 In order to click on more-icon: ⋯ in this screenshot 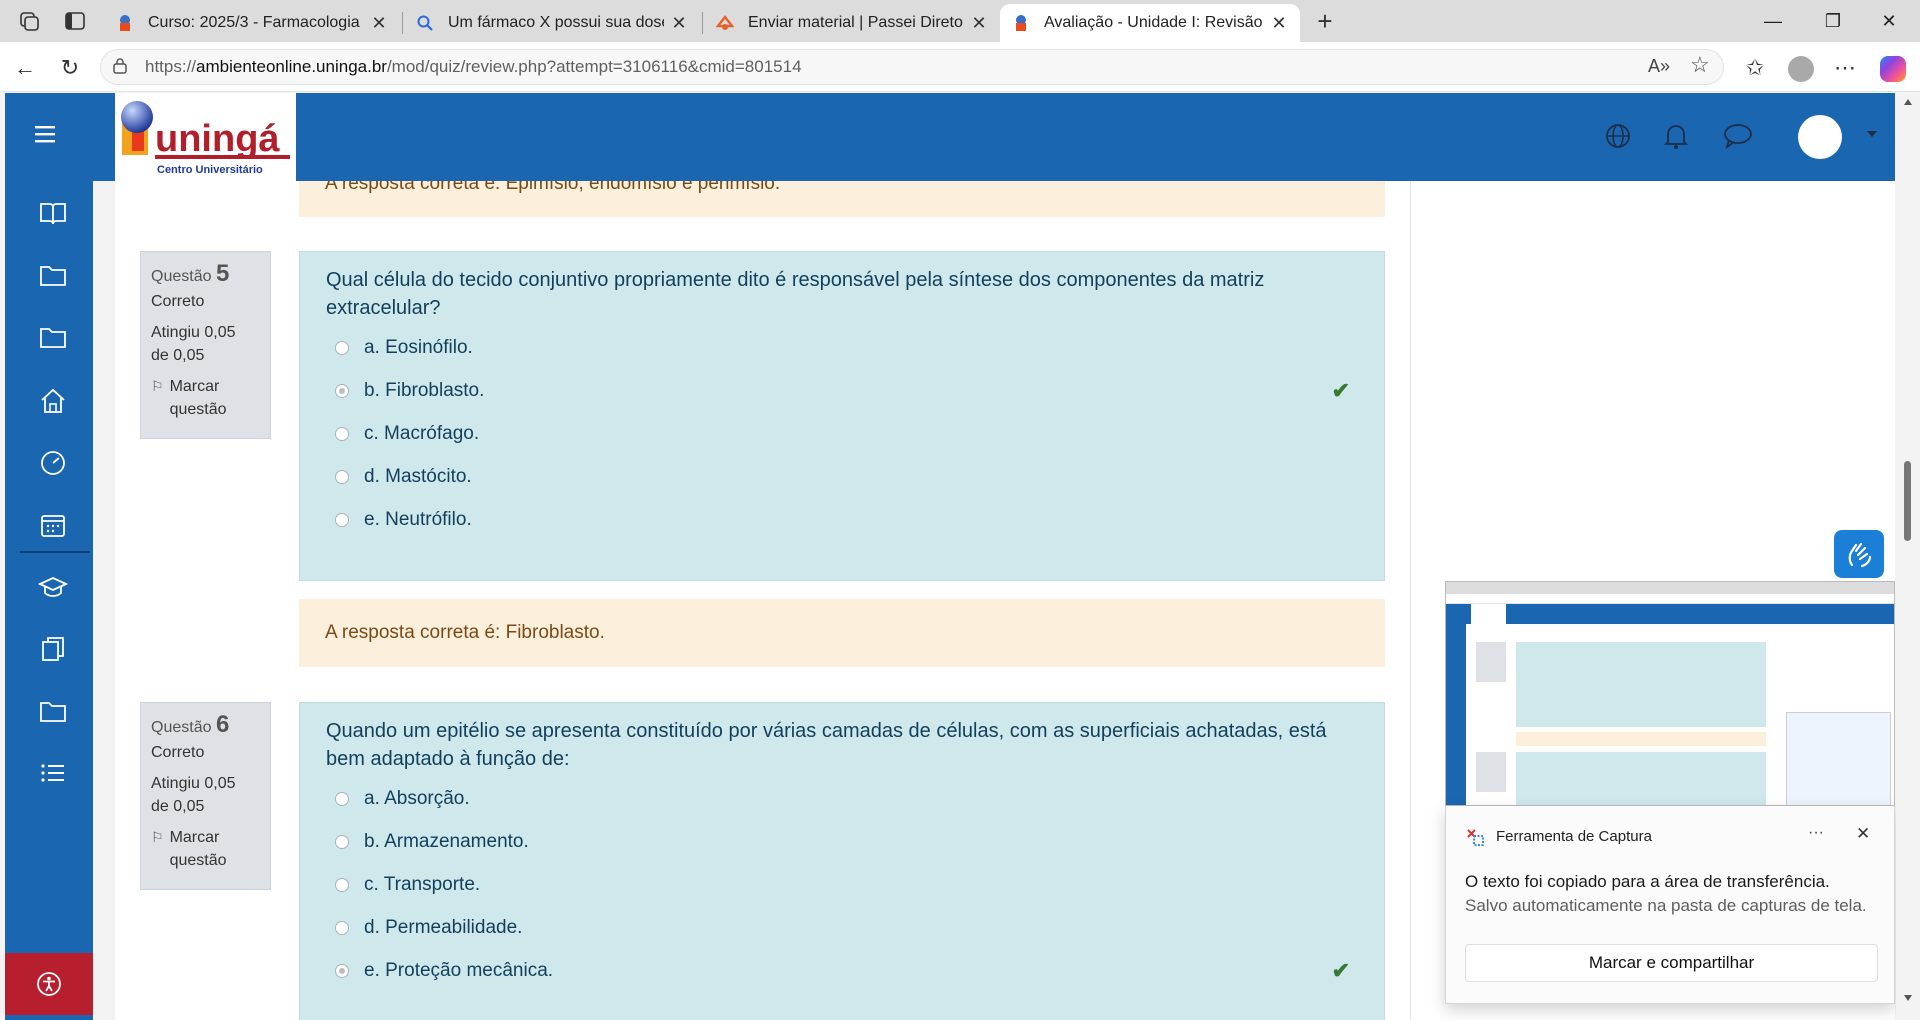, I will do `click(1845, 68)`.